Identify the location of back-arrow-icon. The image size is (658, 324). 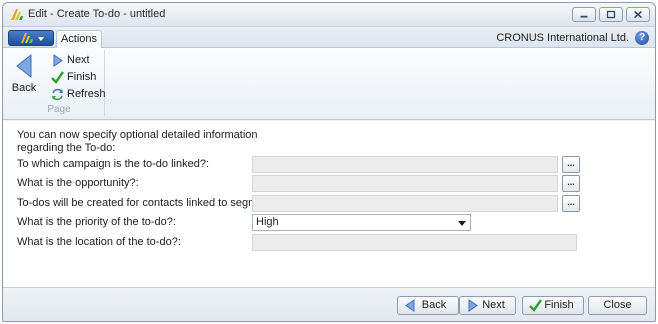
(24, 66).